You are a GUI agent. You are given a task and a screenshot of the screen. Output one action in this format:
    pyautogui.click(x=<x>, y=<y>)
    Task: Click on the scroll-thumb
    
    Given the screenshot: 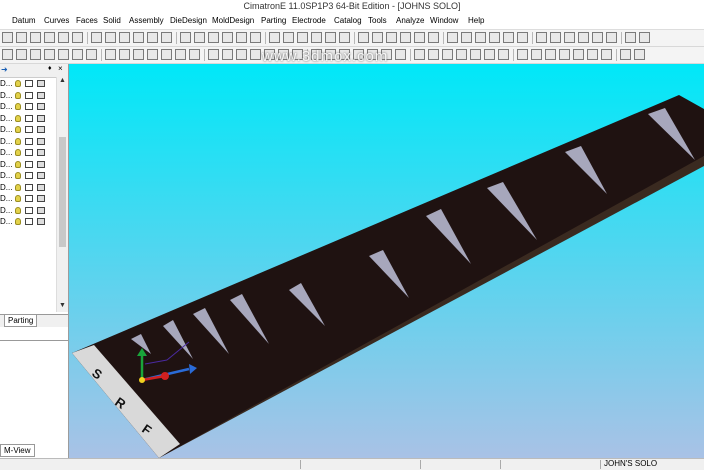 What is the action you would take?
    pyautogui.click(x=62, y=192)
    